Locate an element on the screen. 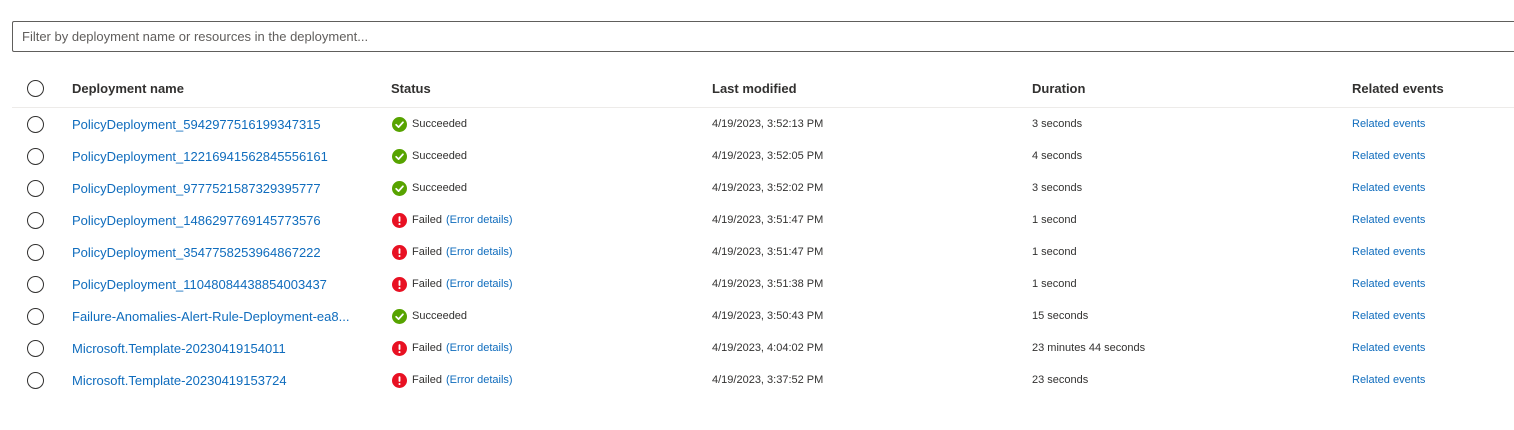 Image resolution: width=1514 pixels, height=430 pixels. deployment-name-link: Microsoft.Template-20230419153724 is located at coordinates (179, 380).